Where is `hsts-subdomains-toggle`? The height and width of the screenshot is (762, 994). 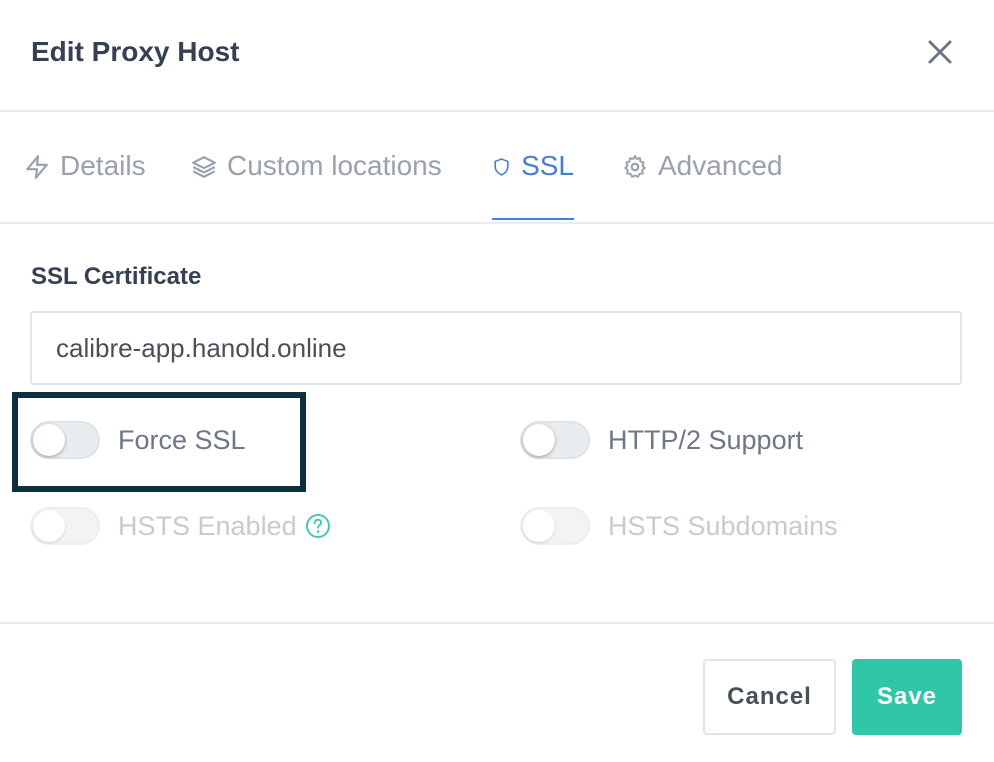
hsts-subdomains-toggle is located at coordinates (555, 526).